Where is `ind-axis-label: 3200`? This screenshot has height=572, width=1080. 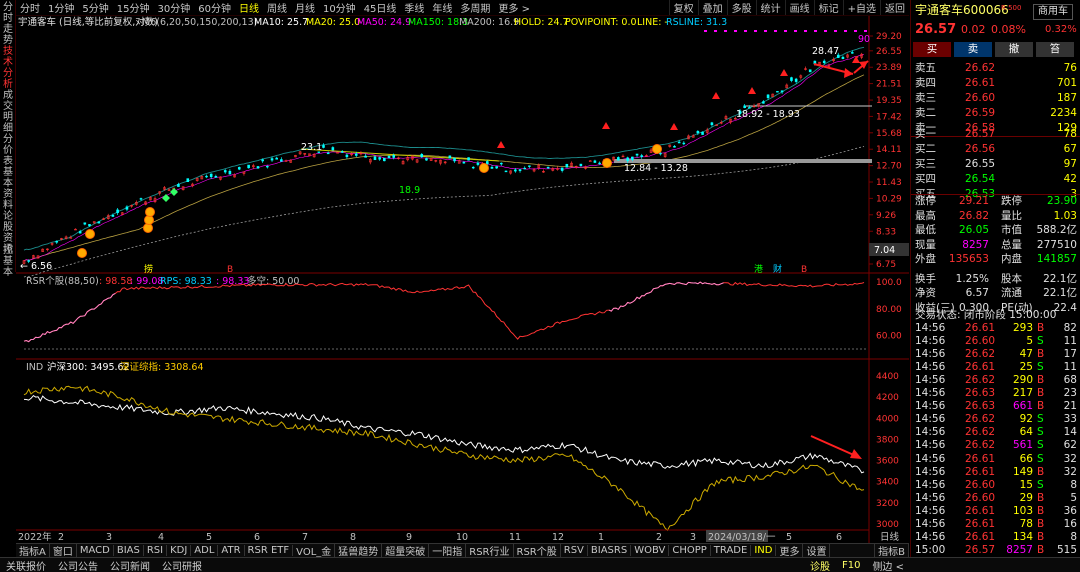
ind-axis-label: 3200 is located at coordinates (887, 504).